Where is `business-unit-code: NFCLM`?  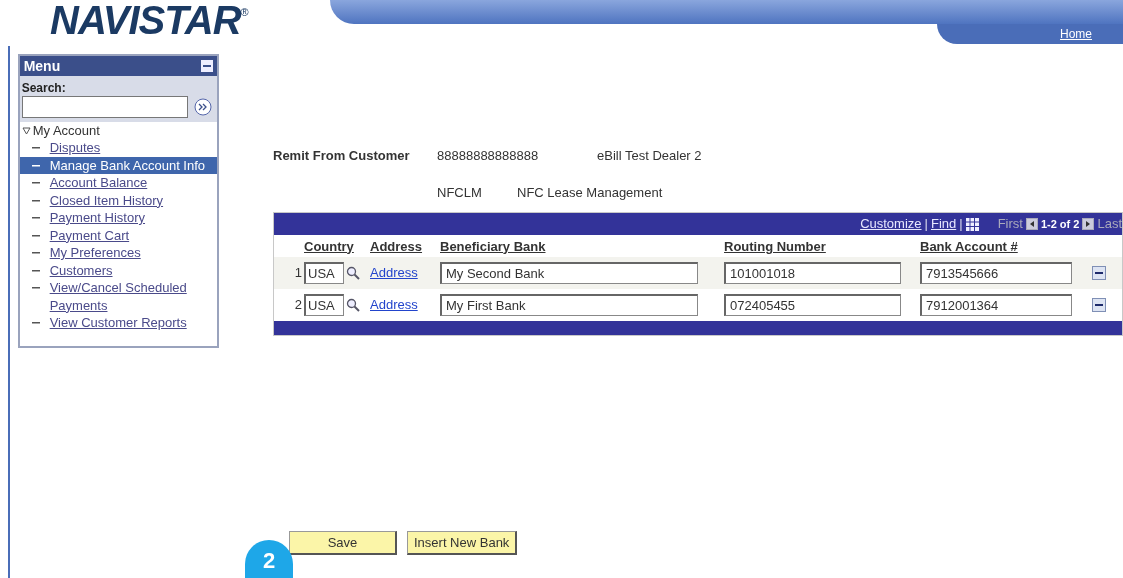 business-unit-code: NFCLM is located at coordinates (460, 192).